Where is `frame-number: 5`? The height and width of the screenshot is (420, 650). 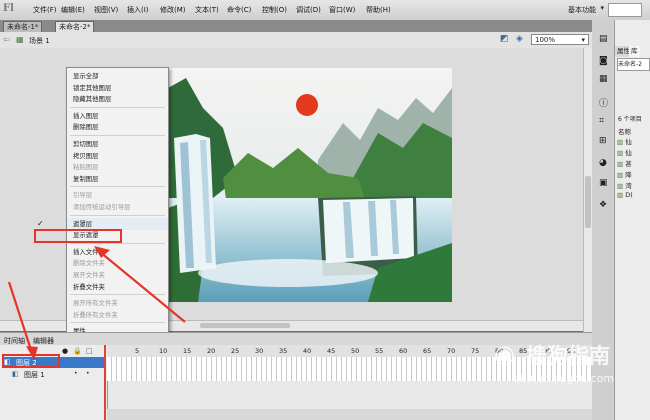 frame-number: 5 is located at coordinates (137, 351).